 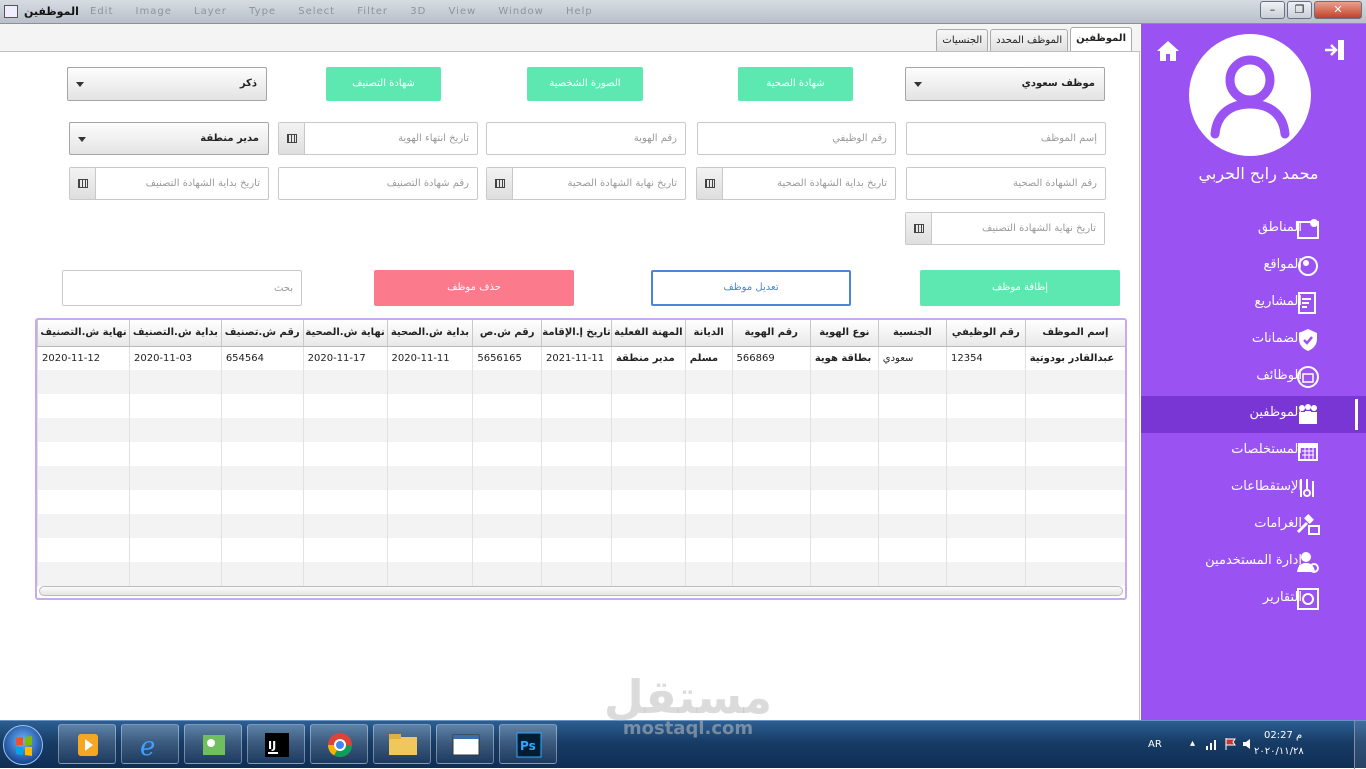 I want to click on minimize-button: –, so click(x=1272, y=10).